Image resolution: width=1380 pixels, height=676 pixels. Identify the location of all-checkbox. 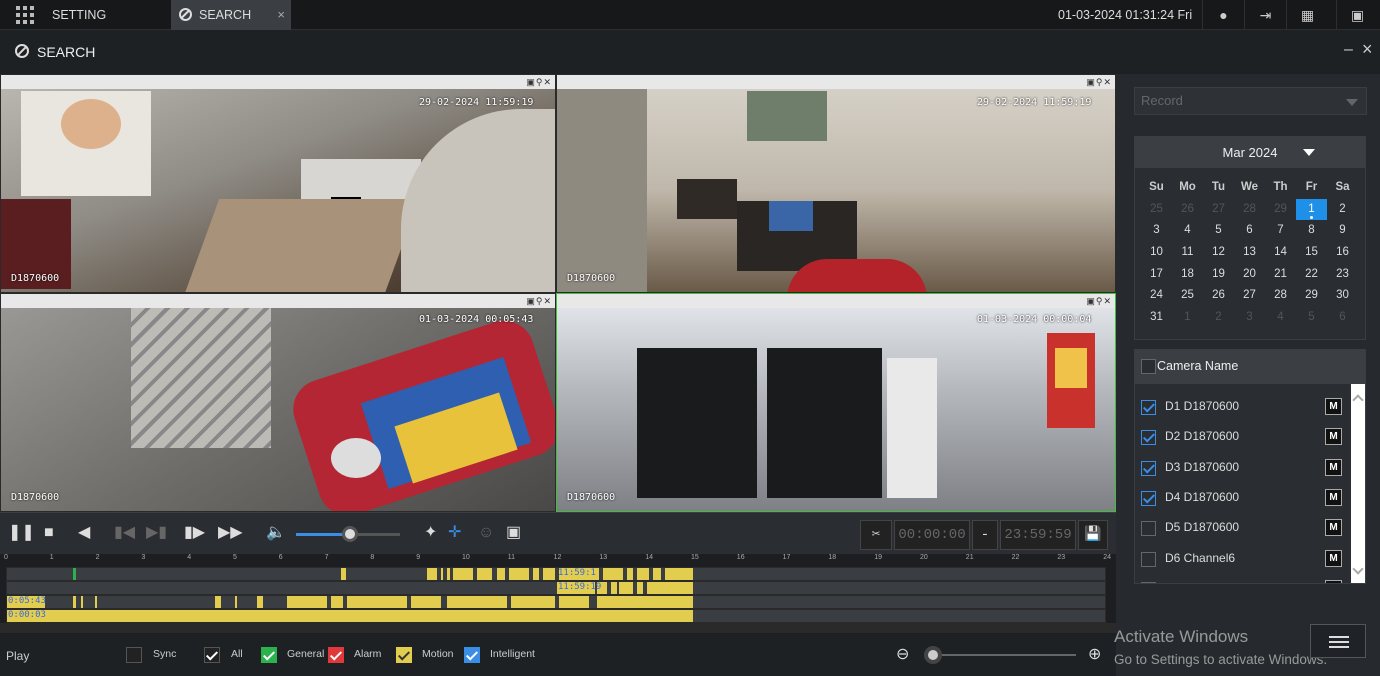
(212, 655).